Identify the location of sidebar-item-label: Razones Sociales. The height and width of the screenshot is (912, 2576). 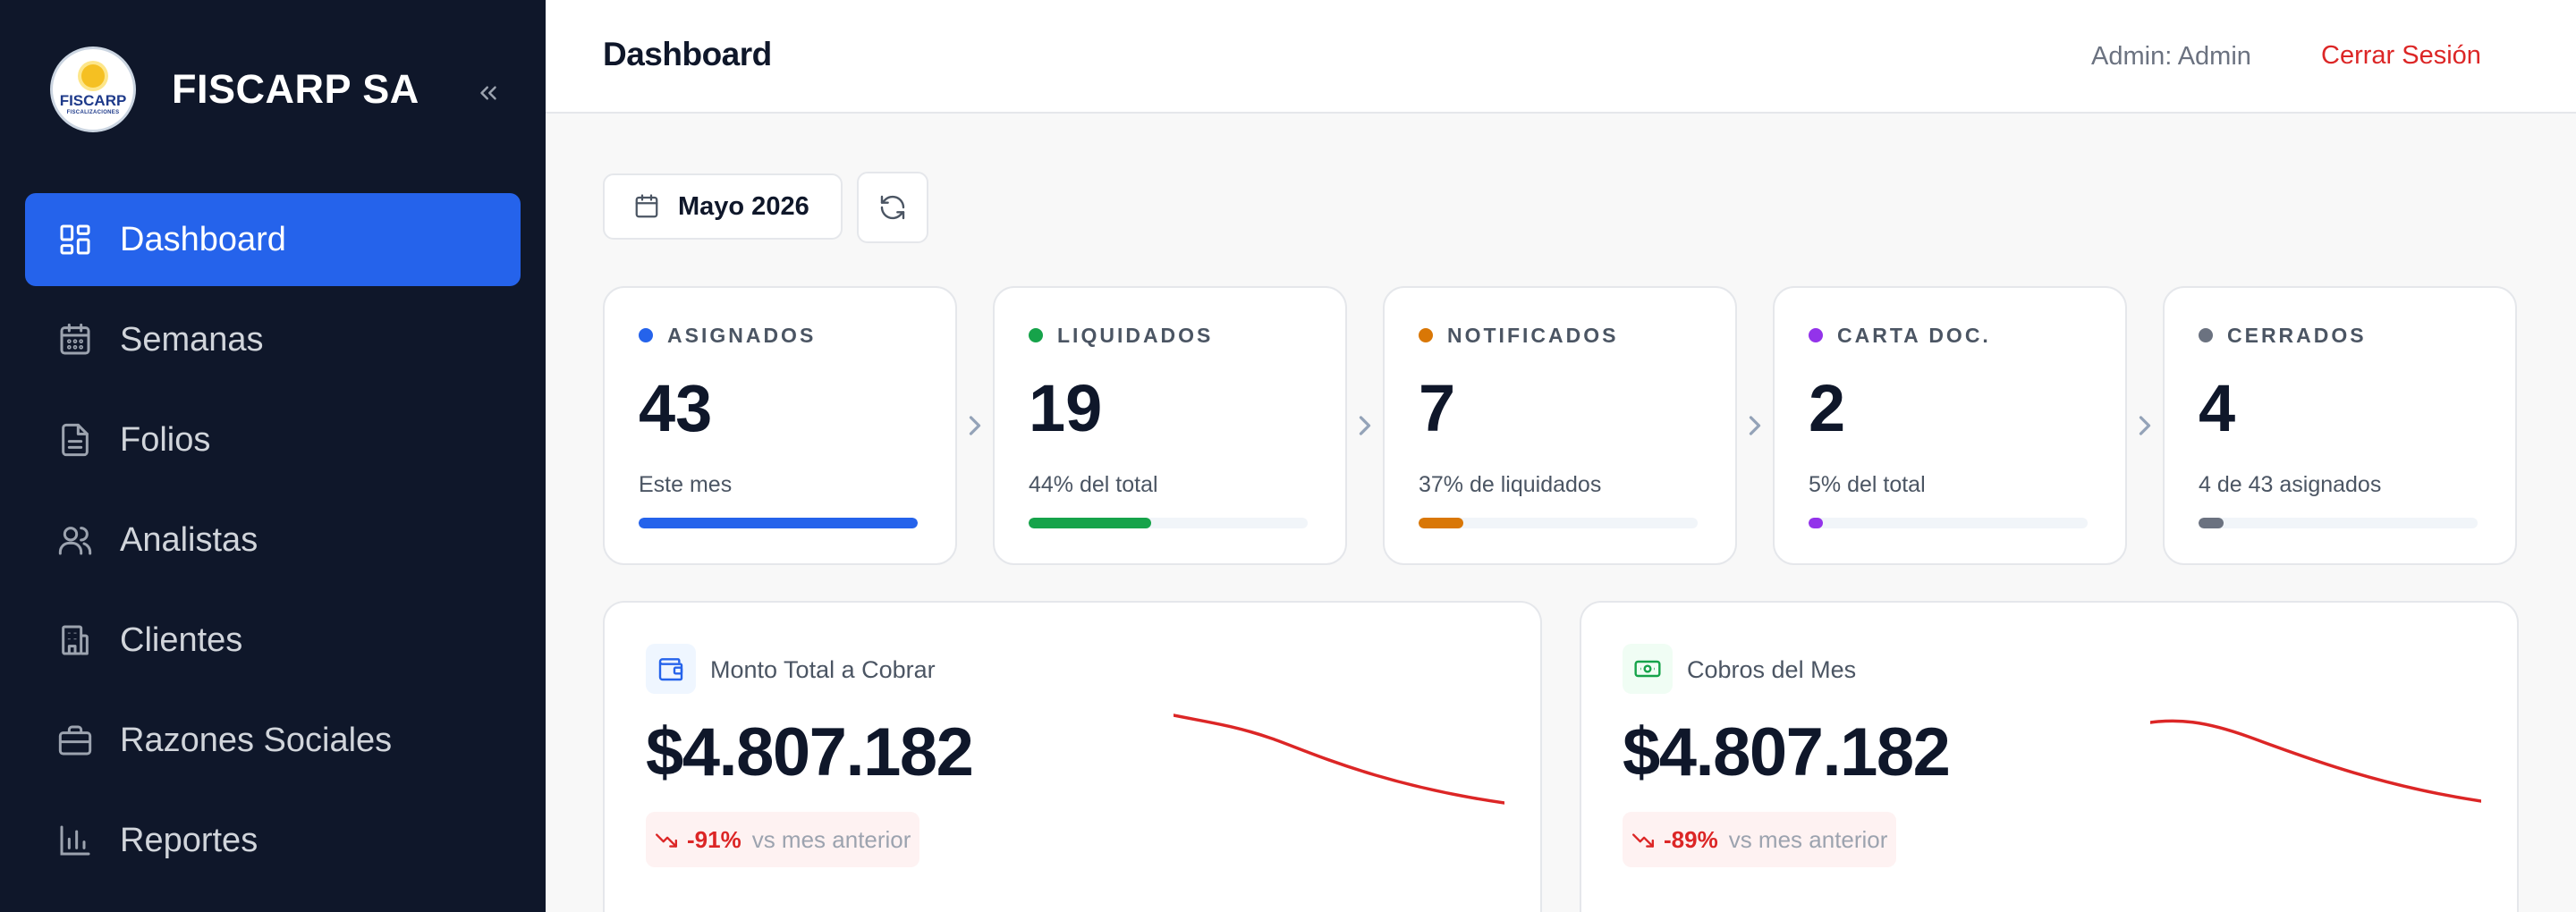
(256, 740).